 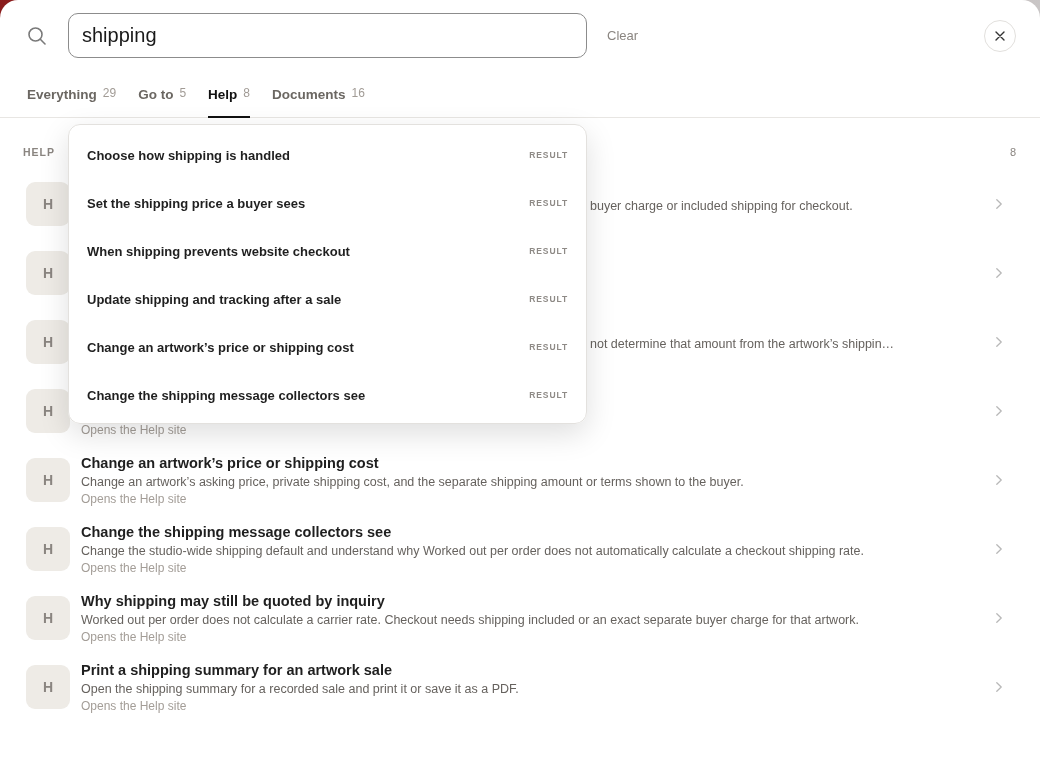 What do you see at coordinates (109, 93) in the screenshot?
I see `tab-count: 29` at bounding box center [109, 93].